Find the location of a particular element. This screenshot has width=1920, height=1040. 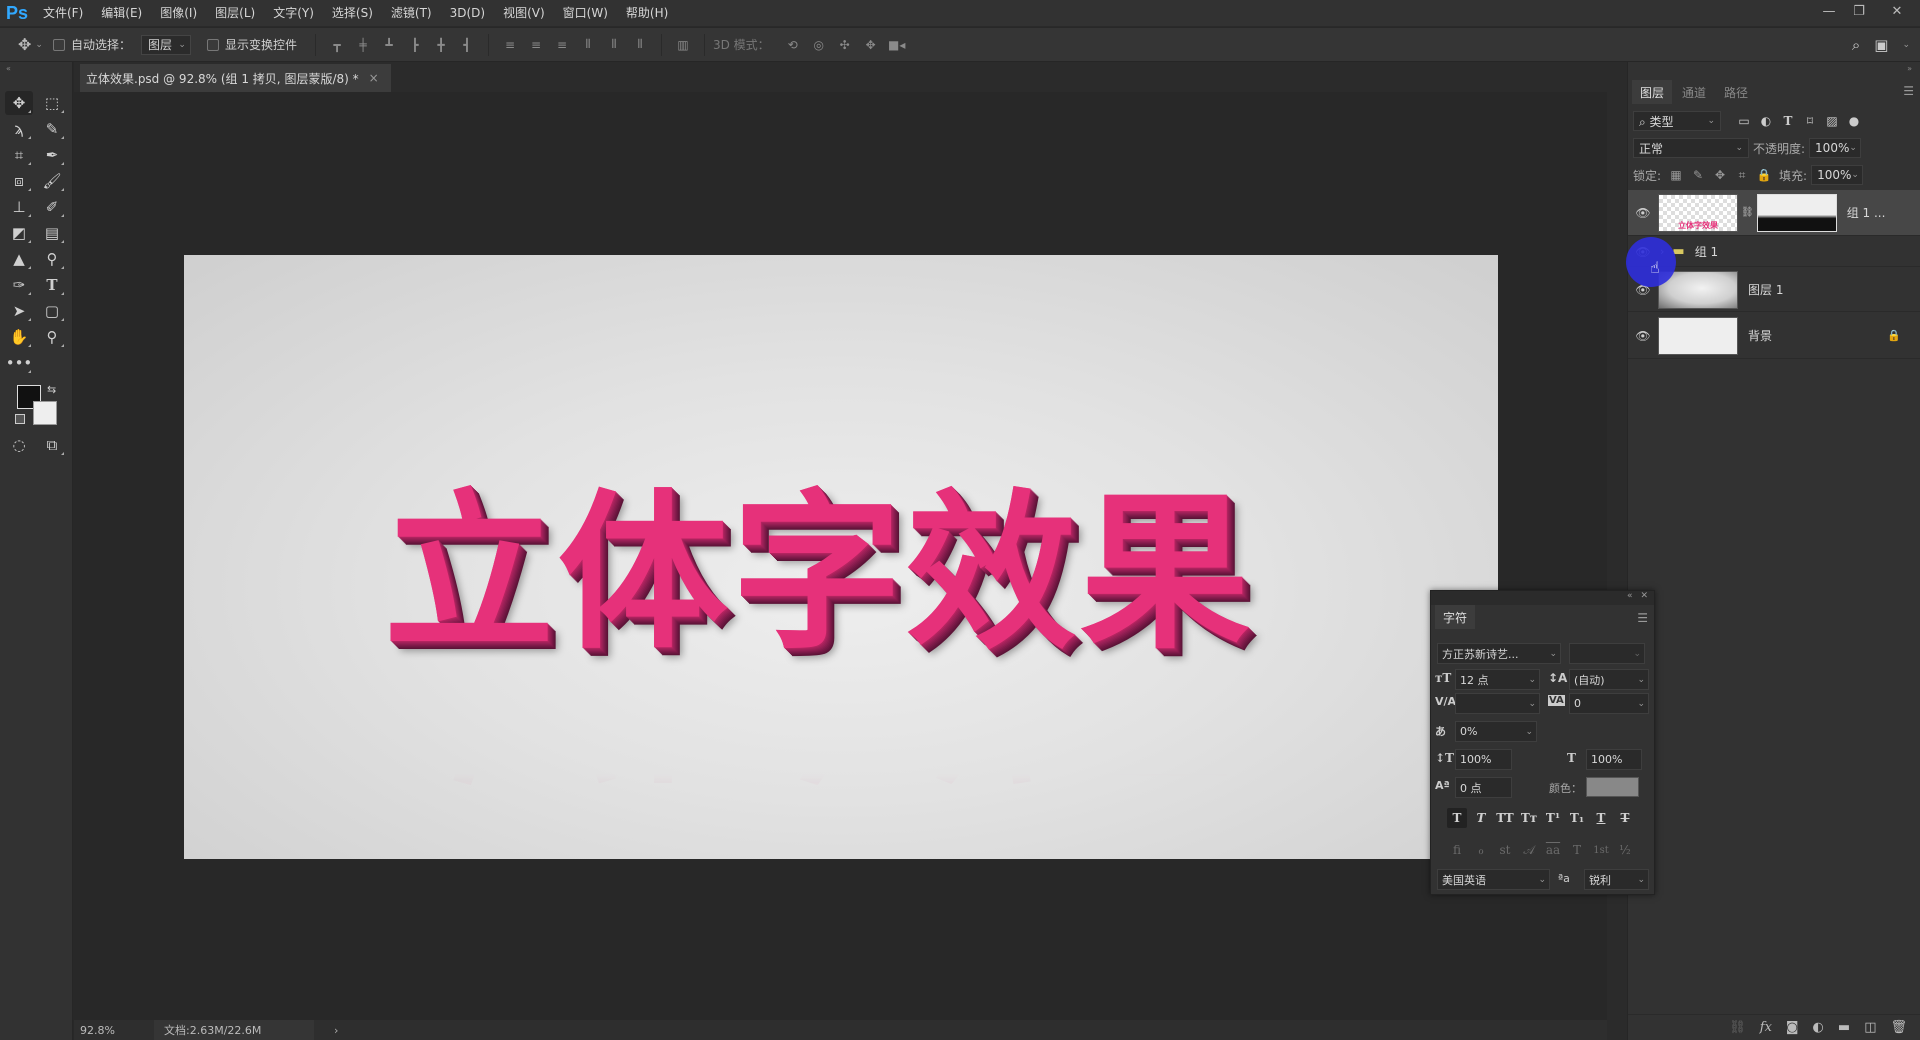

clone-stamp-tool: ⊥ is located at coordinates (19, 207).